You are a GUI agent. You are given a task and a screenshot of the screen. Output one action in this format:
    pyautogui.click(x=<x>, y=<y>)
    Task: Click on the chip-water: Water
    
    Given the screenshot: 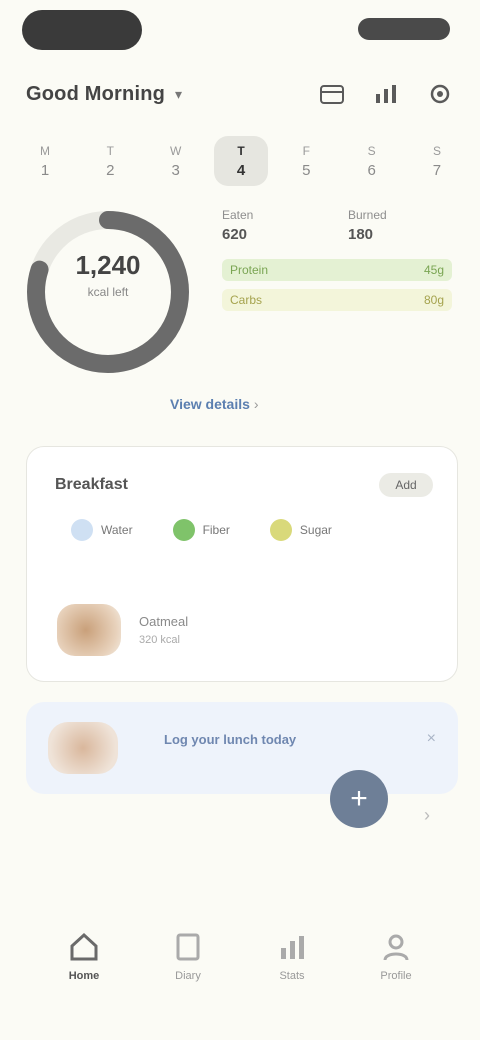 What is the action you would take?
    pyautogui.click(x=102, y=530)
    